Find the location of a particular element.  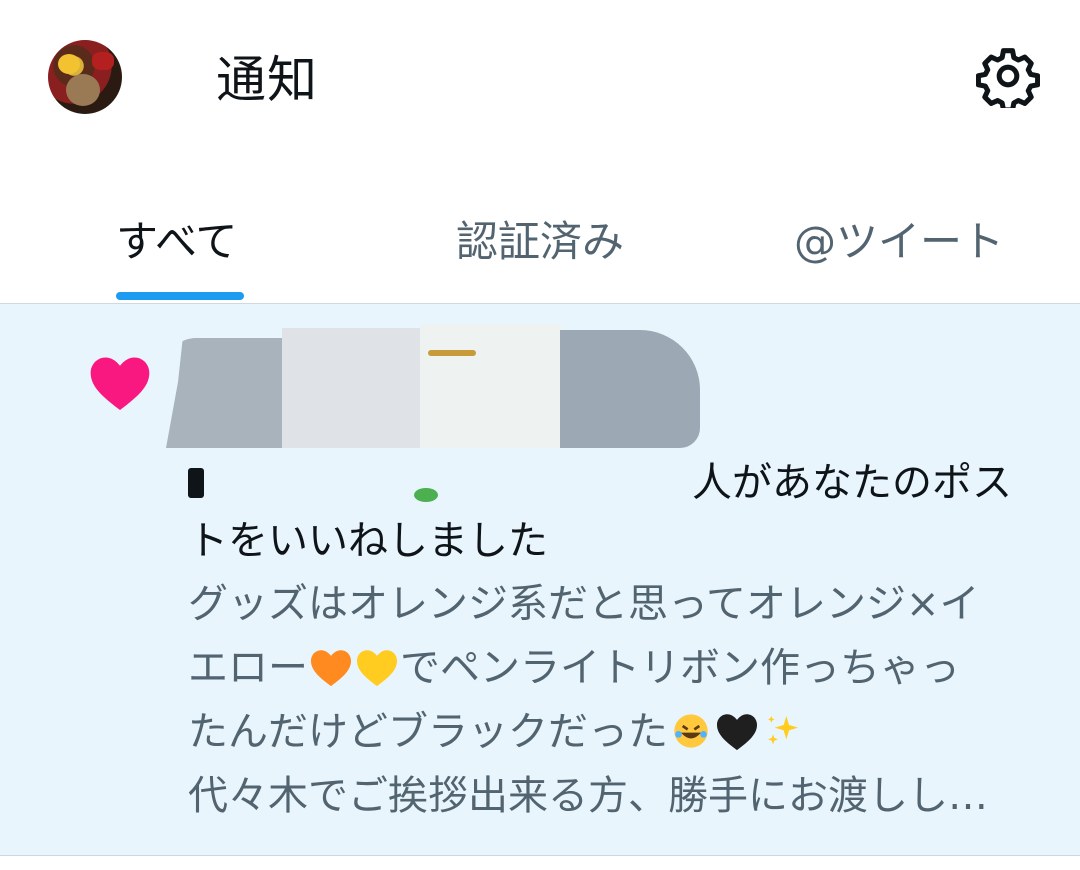

notification-text: 人があなたのポストをいいねしました is located at coordinates (613, 512).